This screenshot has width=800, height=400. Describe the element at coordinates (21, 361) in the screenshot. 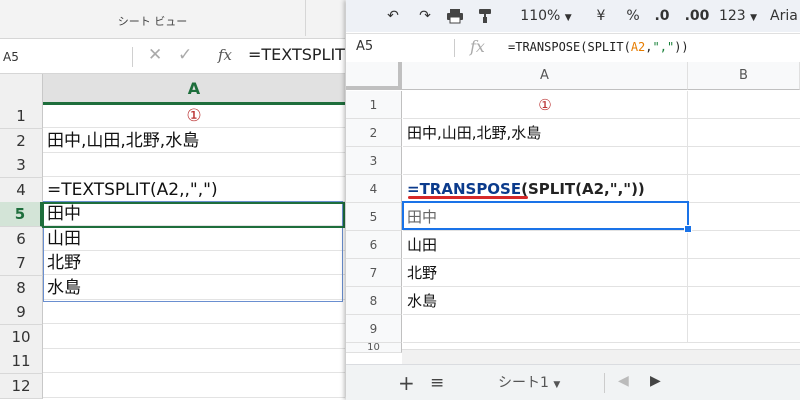

I see `excel-row-header: 11` at that location.